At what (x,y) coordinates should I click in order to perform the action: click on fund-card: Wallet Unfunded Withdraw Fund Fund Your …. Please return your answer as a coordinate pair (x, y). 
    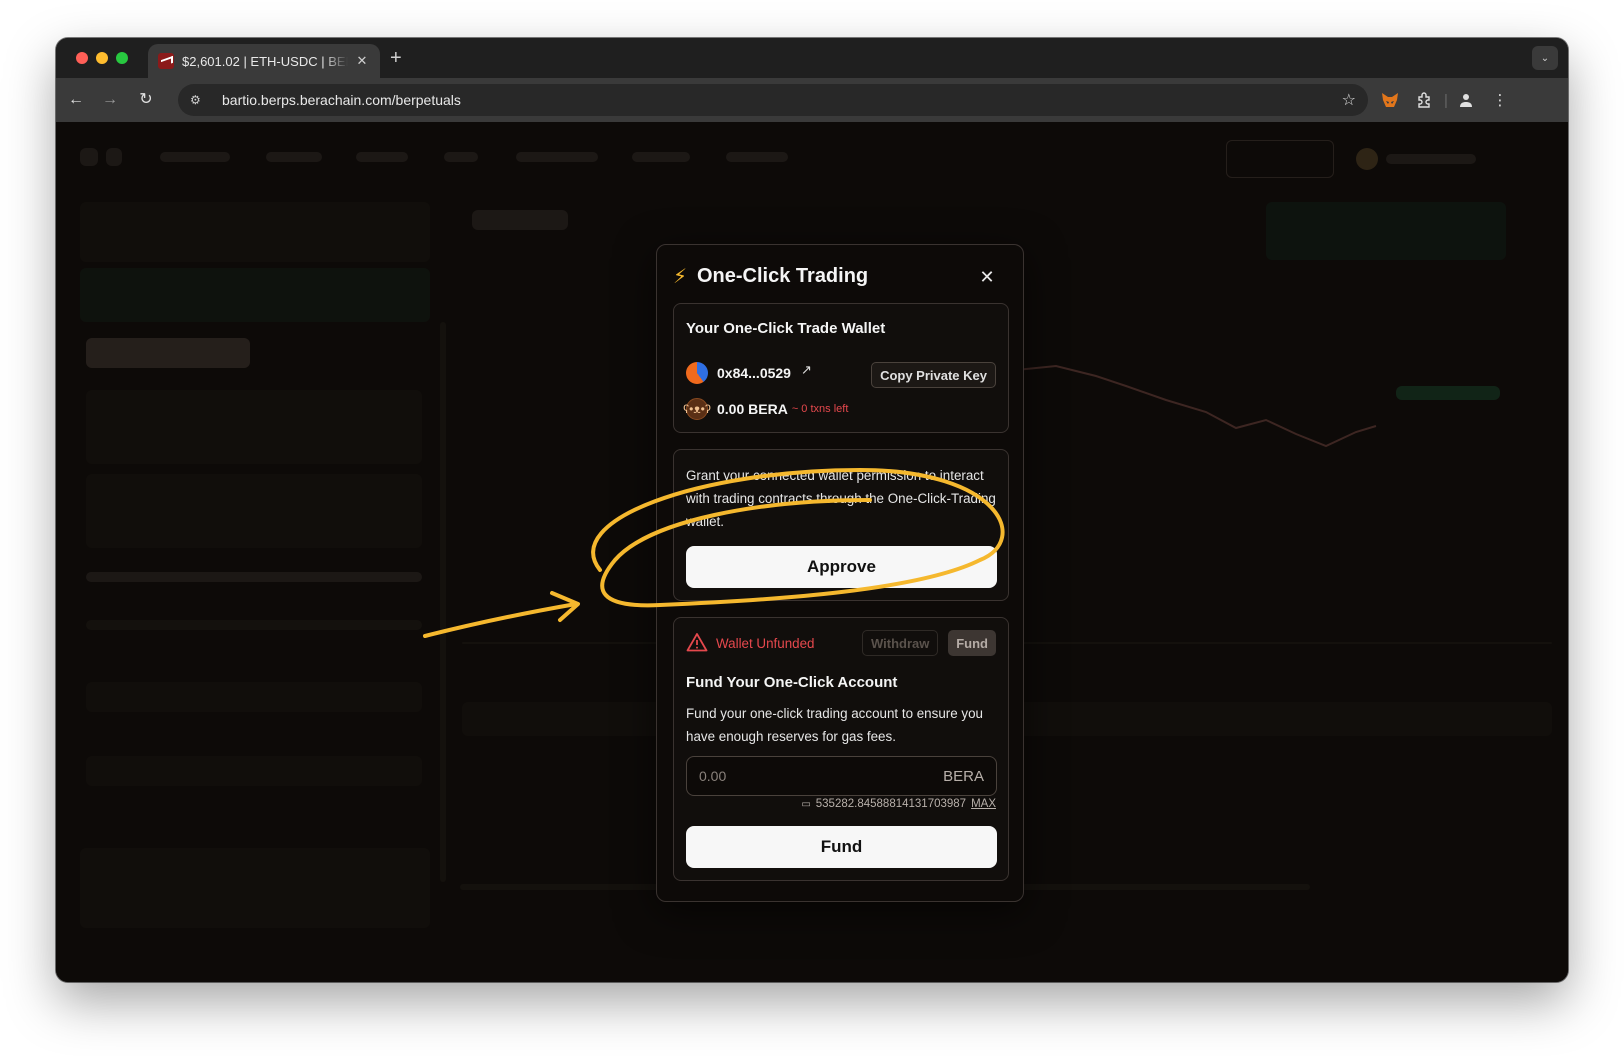
    Looking at the image, I should click on (841, 749).